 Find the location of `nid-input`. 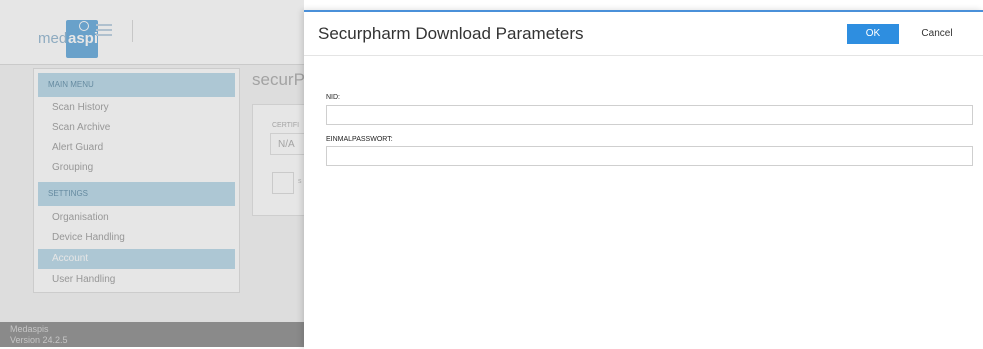

nid-input is located at coordinates (649, 115).